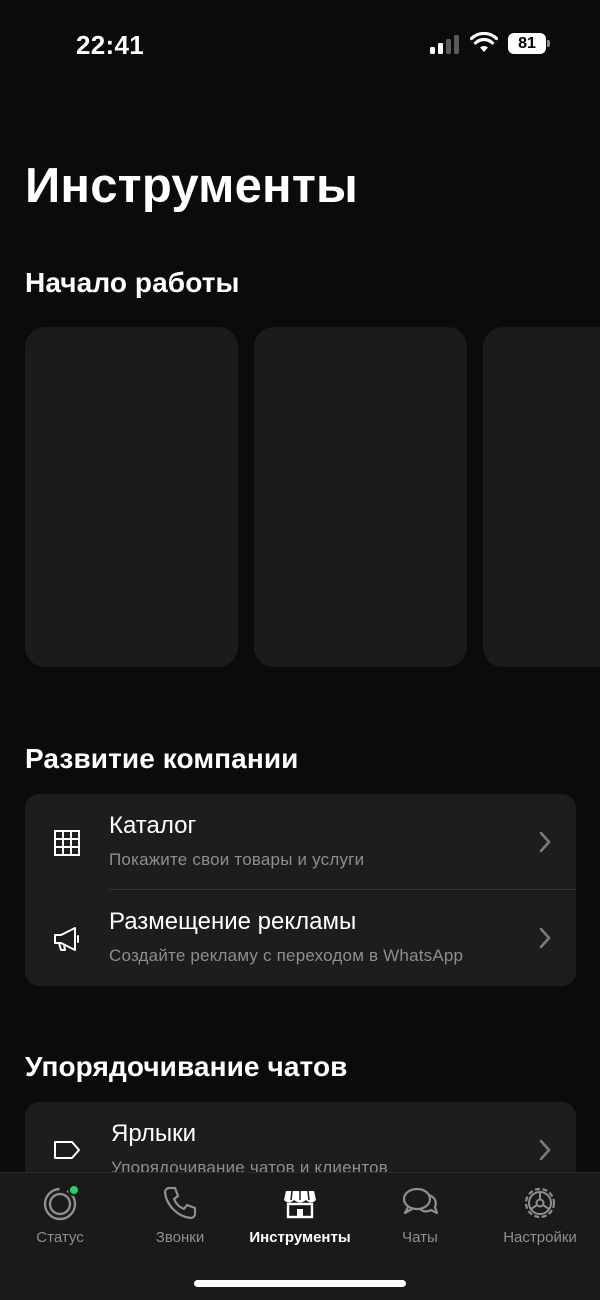 Image resolution: width=600 pixels, height=1300 pixels. What do you see at coordinates (180, 1237) in the screenshot?
I see `tab-label: Звонки` at bounding box center [180, 1237].